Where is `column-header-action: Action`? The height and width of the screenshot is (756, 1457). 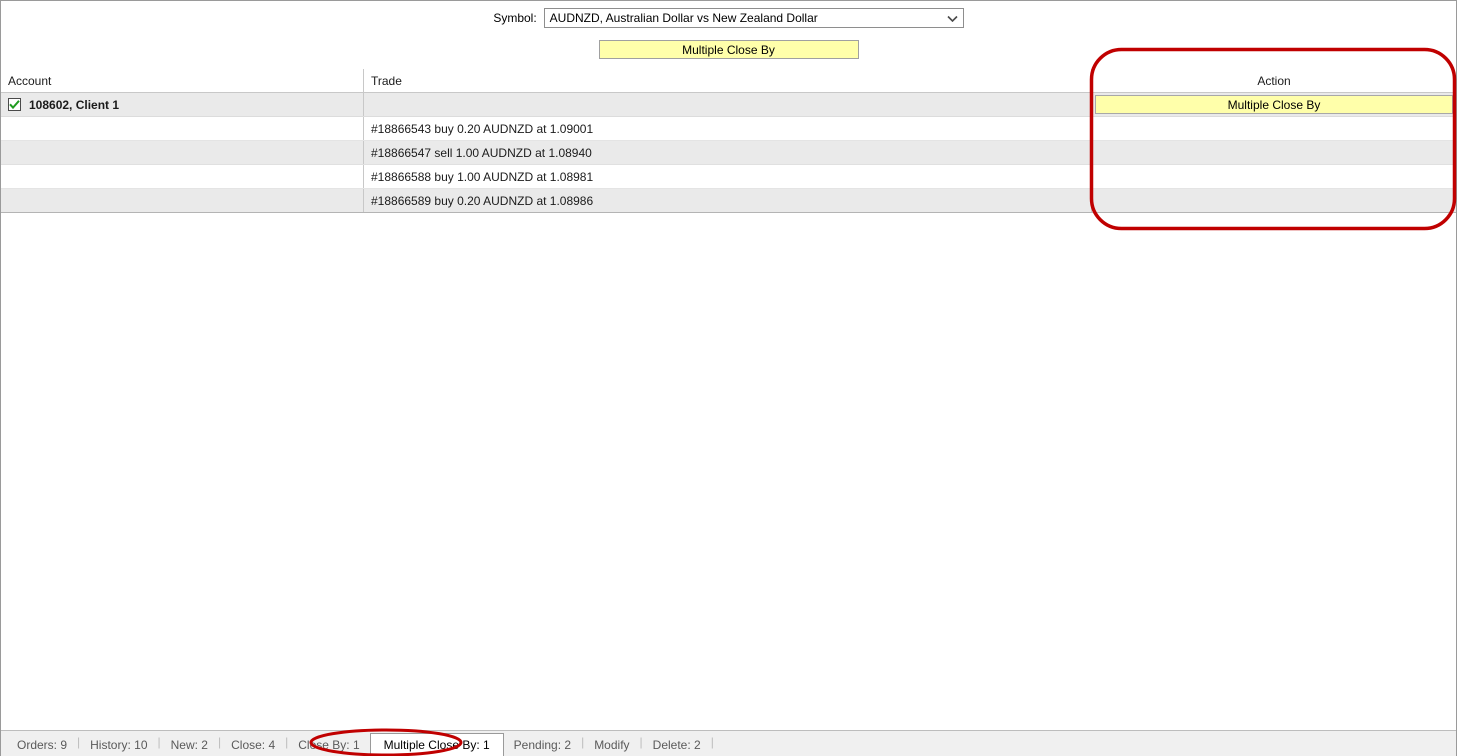
column-header-action: Action is located at coordinates (1274, 80).